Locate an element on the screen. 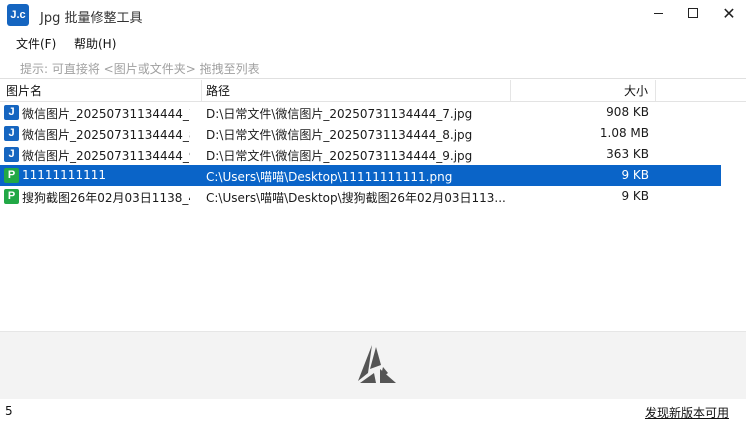 This screenshot has height=421, width=746. minimize-button is located at coordinates (658, 15).